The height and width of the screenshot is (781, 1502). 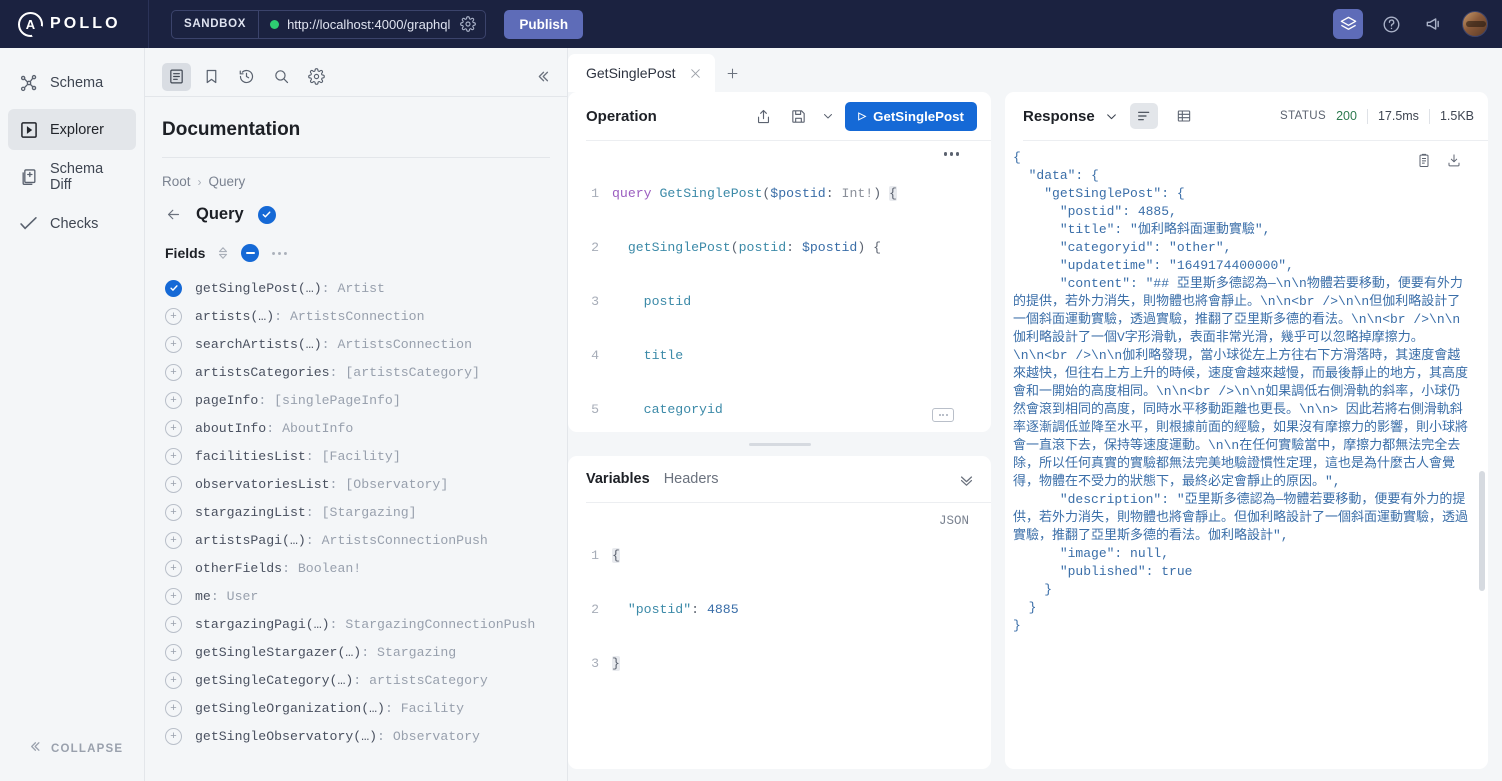 I want to click on response-table-view-icon, so click(x=1184, y=116).